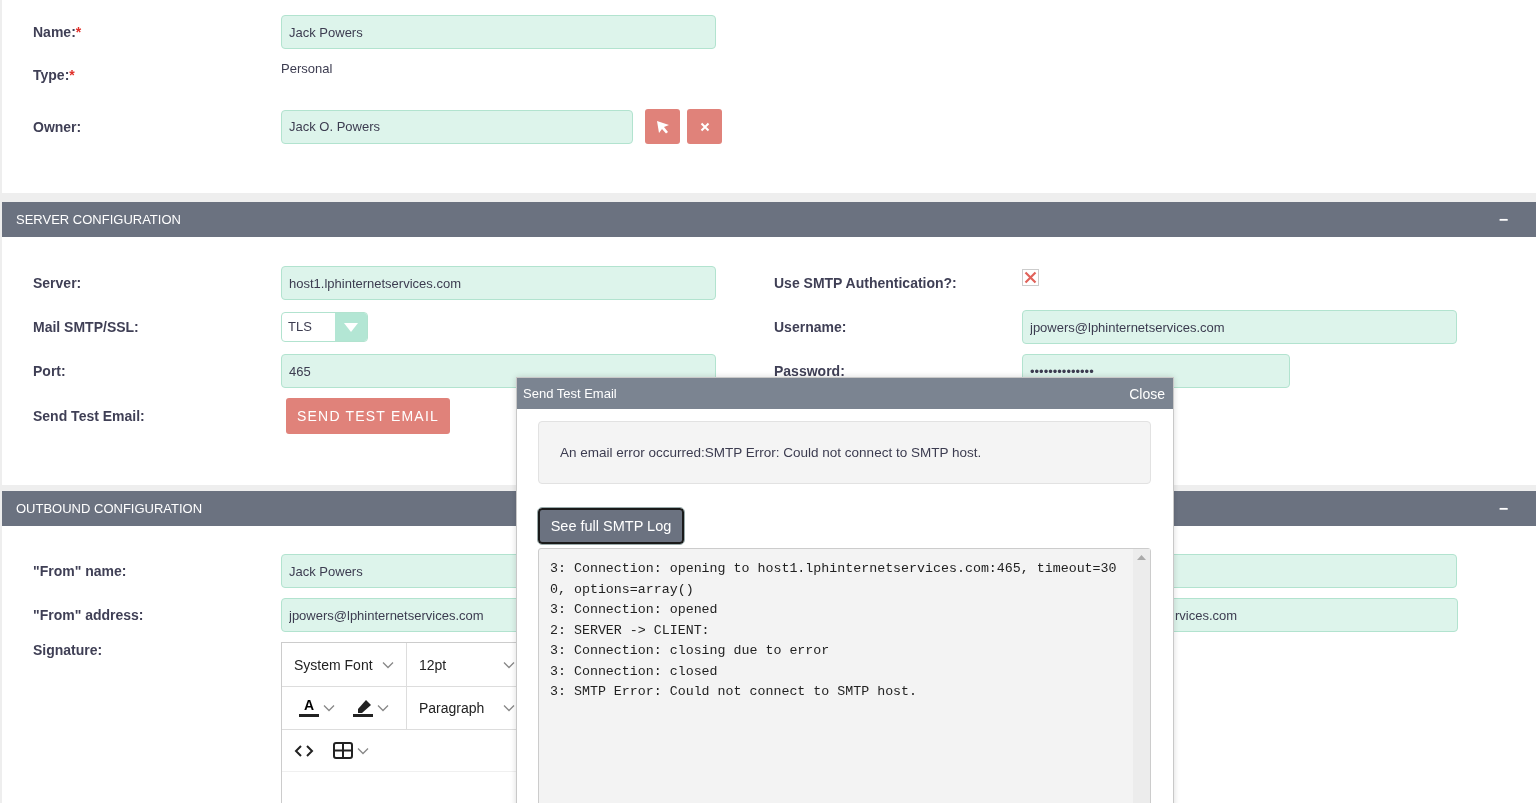 This screenshot has width=1536, height=803. Describe the element at coordinates (634, 610) in the screenshot. I see `log-line: 3: Connection: opened` at that location.